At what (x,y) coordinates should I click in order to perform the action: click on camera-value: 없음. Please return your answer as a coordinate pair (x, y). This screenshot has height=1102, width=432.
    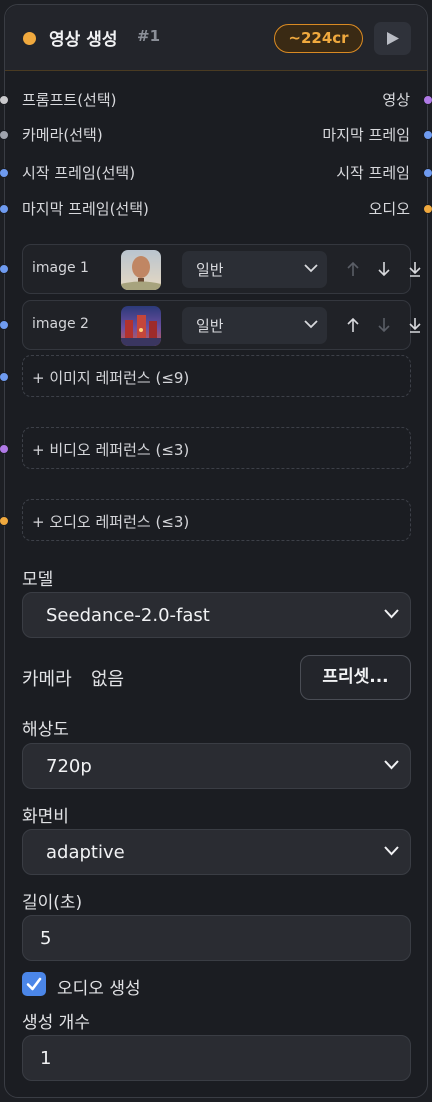
    Looking at the image, I should click on (108, 679).